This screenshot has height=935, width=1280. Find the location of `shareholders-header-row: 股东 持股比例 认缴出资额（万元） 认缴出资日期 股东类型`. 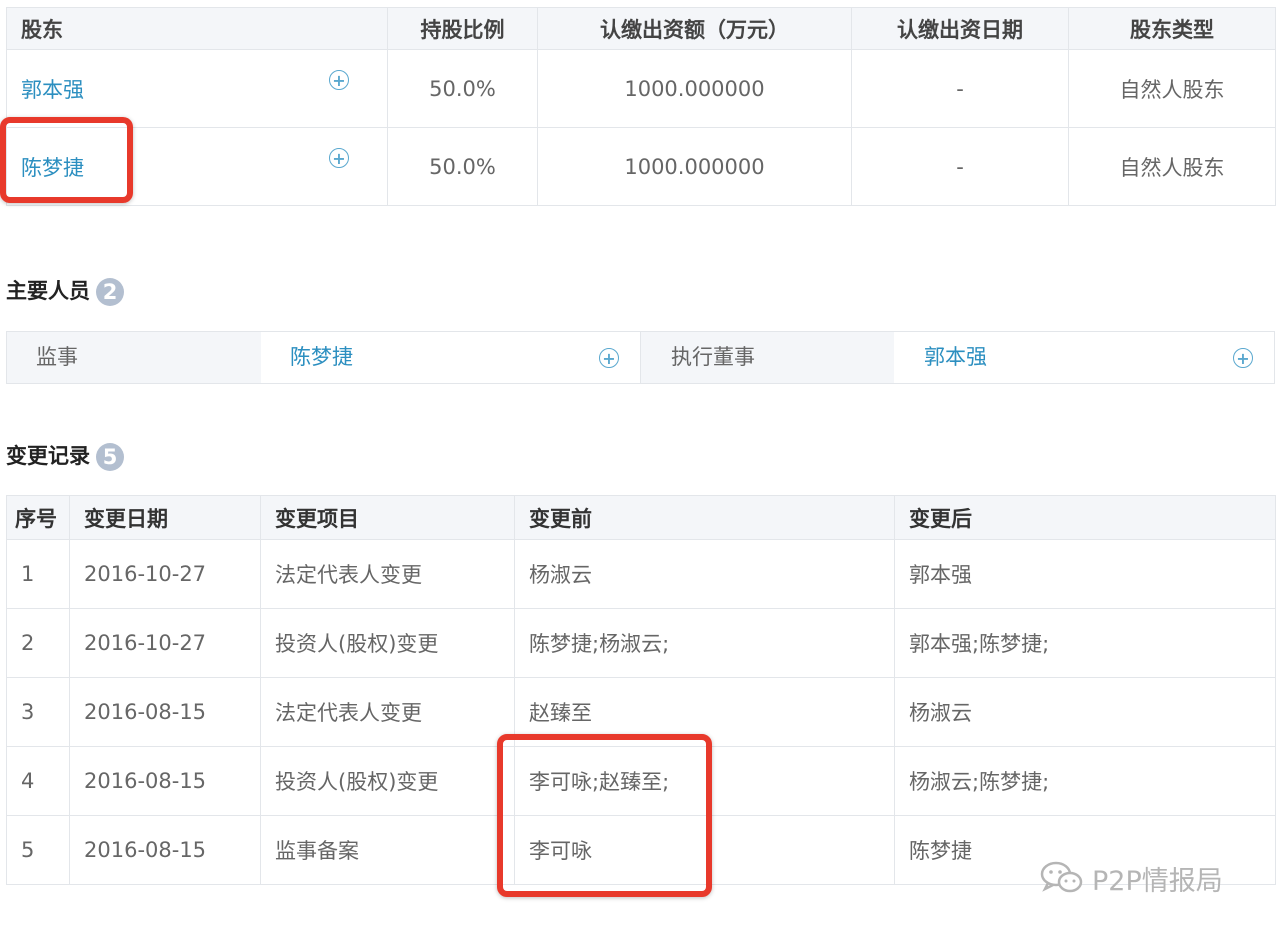

shareholders-header-row: 股东 持股比例 认缴出资额（万元） 认缴出资日期 股东类型 is located at coordinates (641, 28).